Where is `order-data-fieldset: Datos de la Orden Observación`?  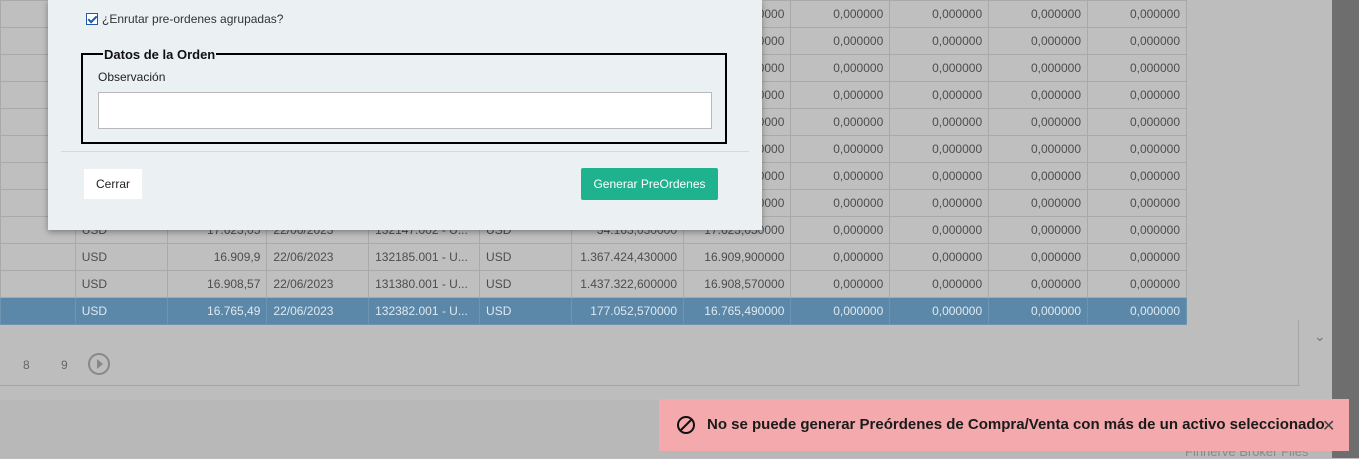
order-data-fieldset: Datos de la Orden Observación is located at coordinates (404, 95).